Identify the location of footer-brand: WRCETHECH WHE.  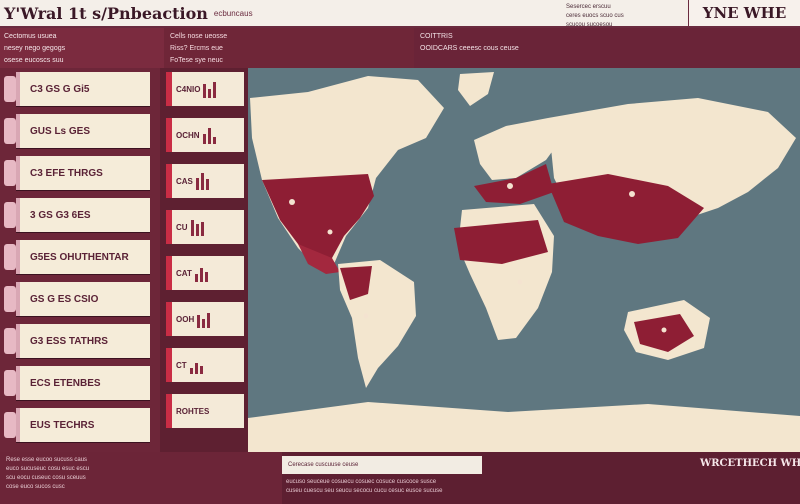
(750, 466).